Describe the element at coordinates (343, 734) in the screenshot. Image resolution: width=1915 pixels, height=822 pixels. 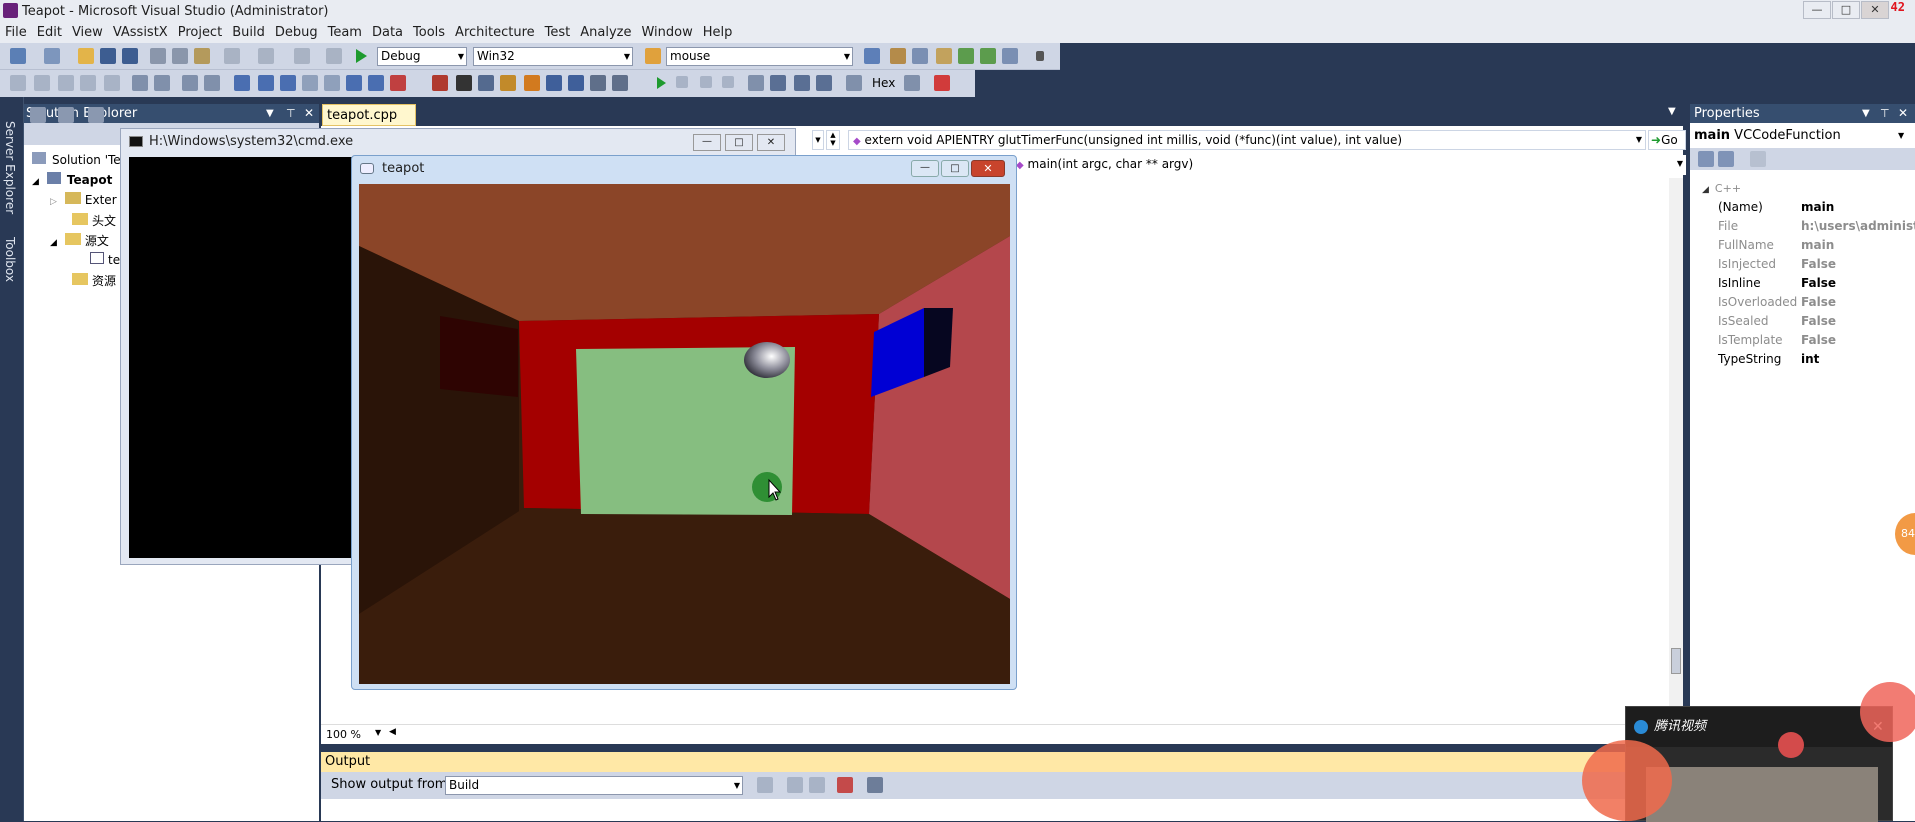
I see `zoom-level: 100 %` at that location.